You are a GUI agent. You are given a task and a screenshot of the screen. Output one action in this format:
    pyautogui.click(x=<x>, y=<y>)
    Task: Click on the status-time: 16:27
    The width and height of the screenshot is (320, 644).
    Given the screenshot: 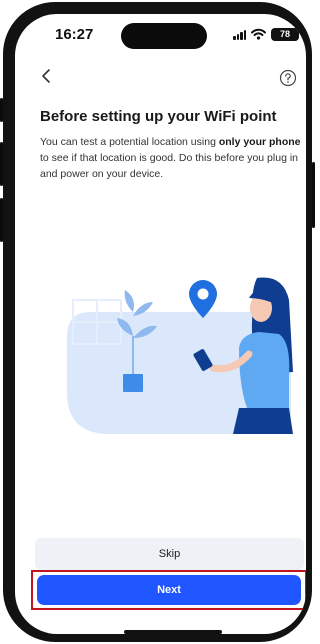 What is the action you would take?
    pyautogui.click(x=74, y=34)
    